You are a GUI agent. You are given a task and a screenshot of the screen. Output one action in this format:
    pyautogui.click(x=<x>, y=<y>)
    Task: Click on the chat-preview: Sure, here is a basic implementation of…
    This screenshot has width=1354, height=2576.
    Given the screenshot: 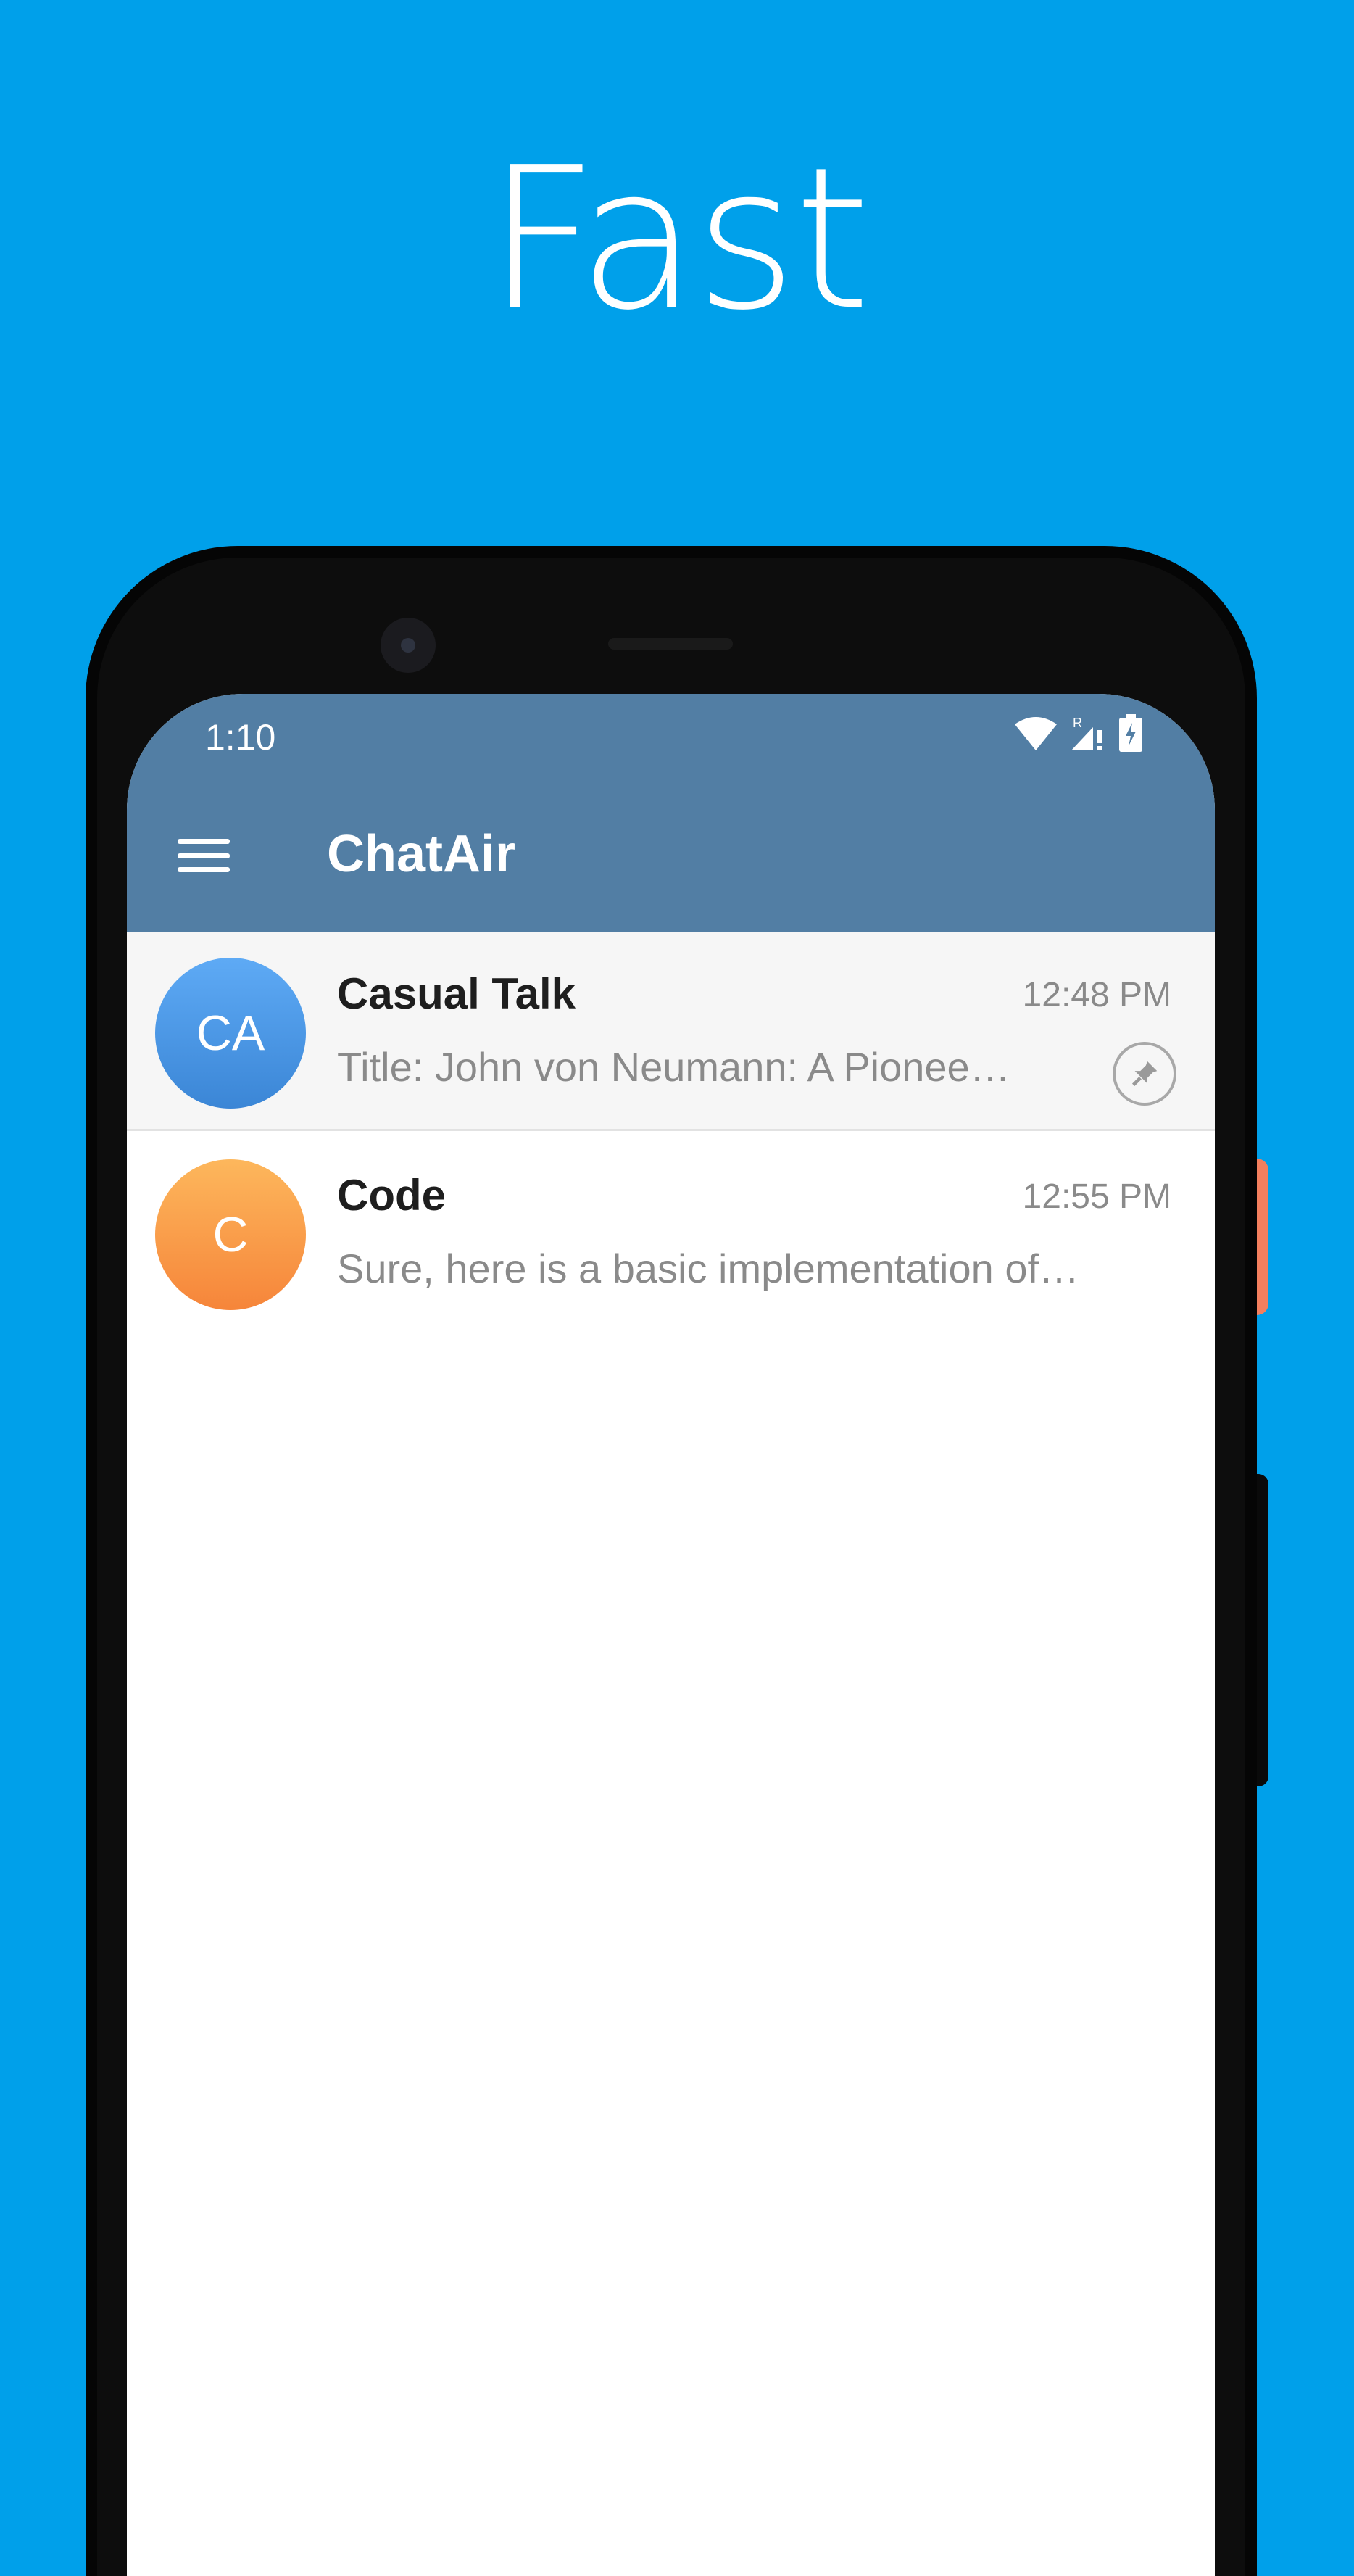 What is the action you would take?
    pyautogui.click(x=708, y=1269)
    